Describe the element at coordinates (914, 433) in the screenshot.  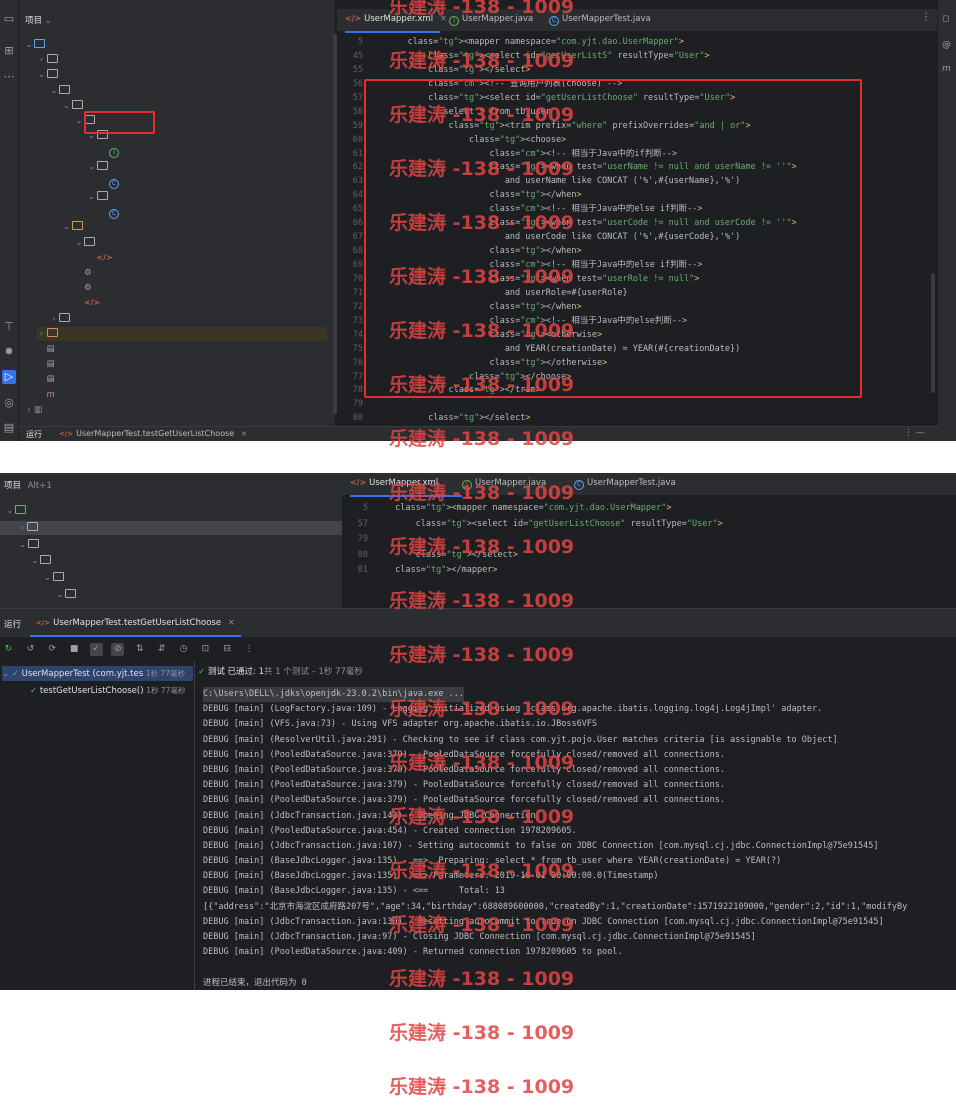
I see `more-options-icon: ⋮ —` at that location.